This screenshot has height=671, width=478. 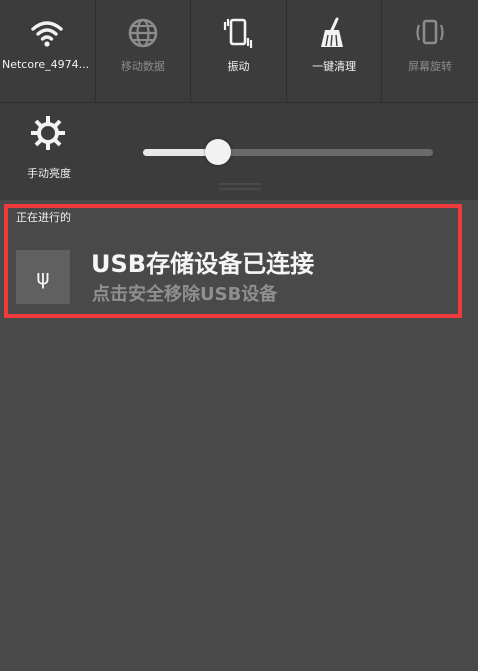 What do you see at coordinates (47, 34) in the screenshot?
I see `wifi-icon` at bounding box center [47, 34].